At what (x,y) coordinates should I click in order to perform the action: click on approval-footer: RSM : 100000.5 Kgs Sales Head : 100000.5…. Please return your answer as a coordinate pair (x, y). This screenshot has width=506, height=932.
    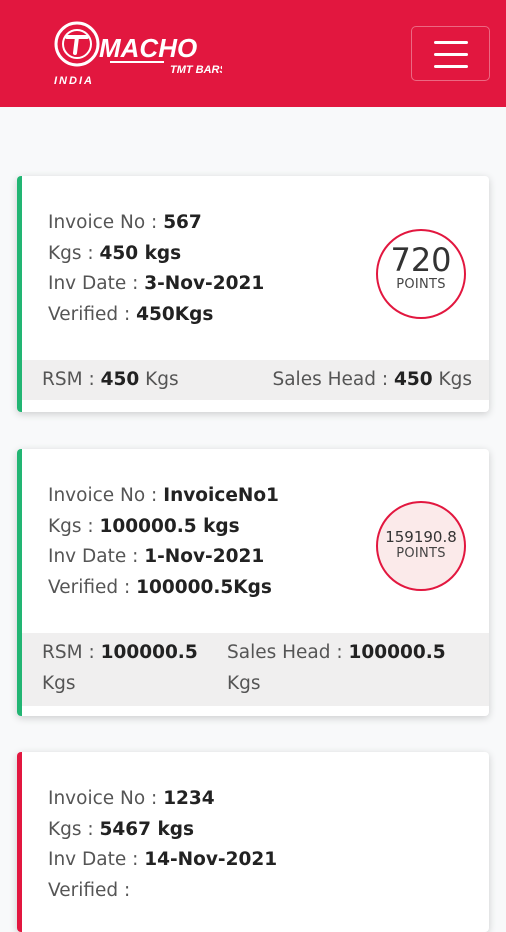
    Looking at the image, I should click on (255, 669).